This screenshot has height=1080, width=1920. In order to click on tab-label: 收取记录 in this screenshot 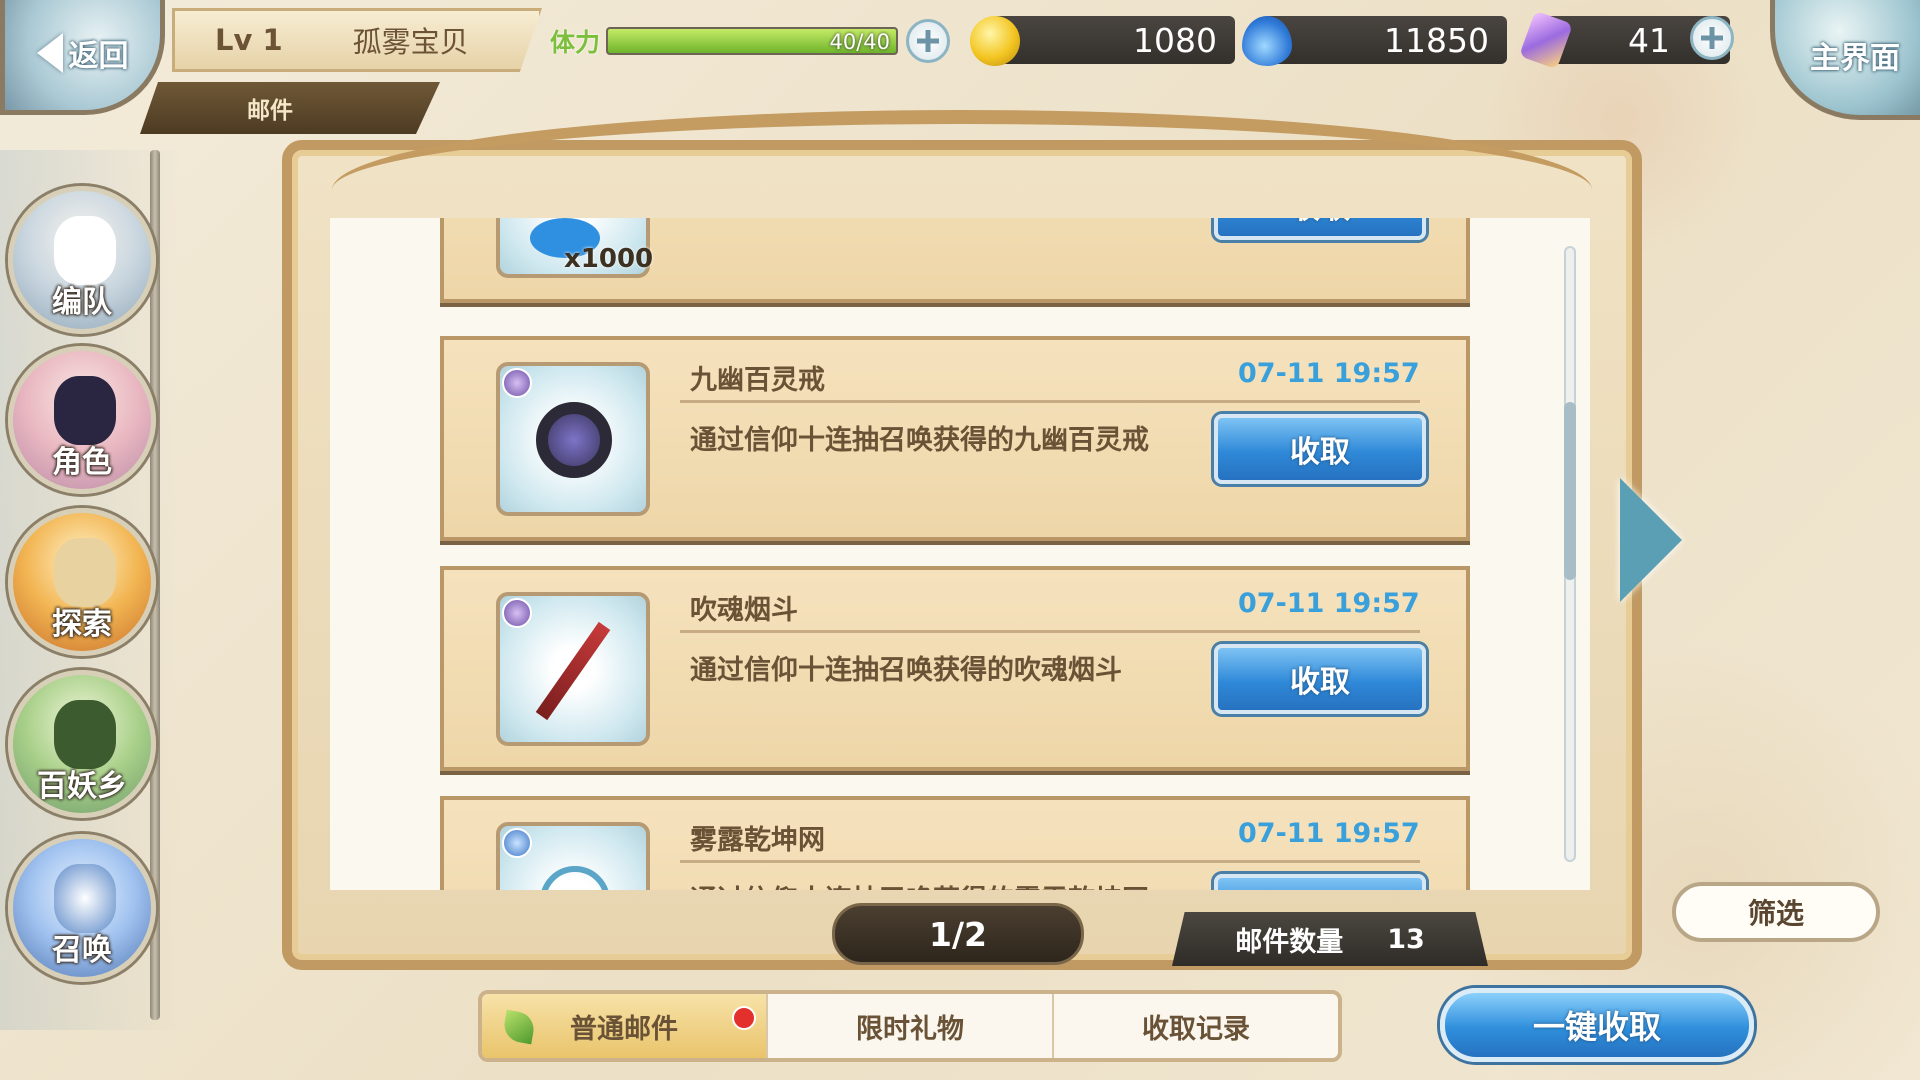, I will do `click(1196, 1029)`.